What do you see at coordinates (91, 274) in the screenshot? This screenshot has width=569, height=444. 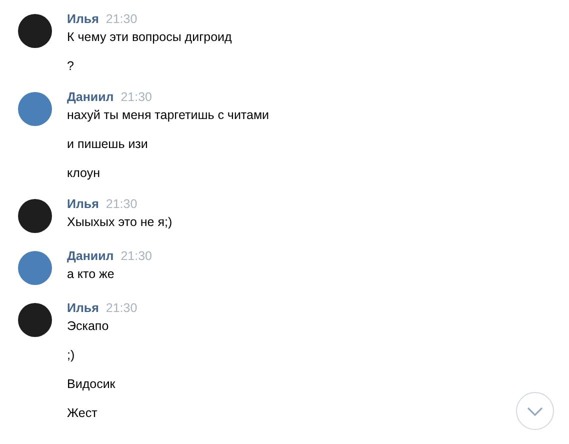 I see `message-text: а кто же` at bounding box center [91, 274].